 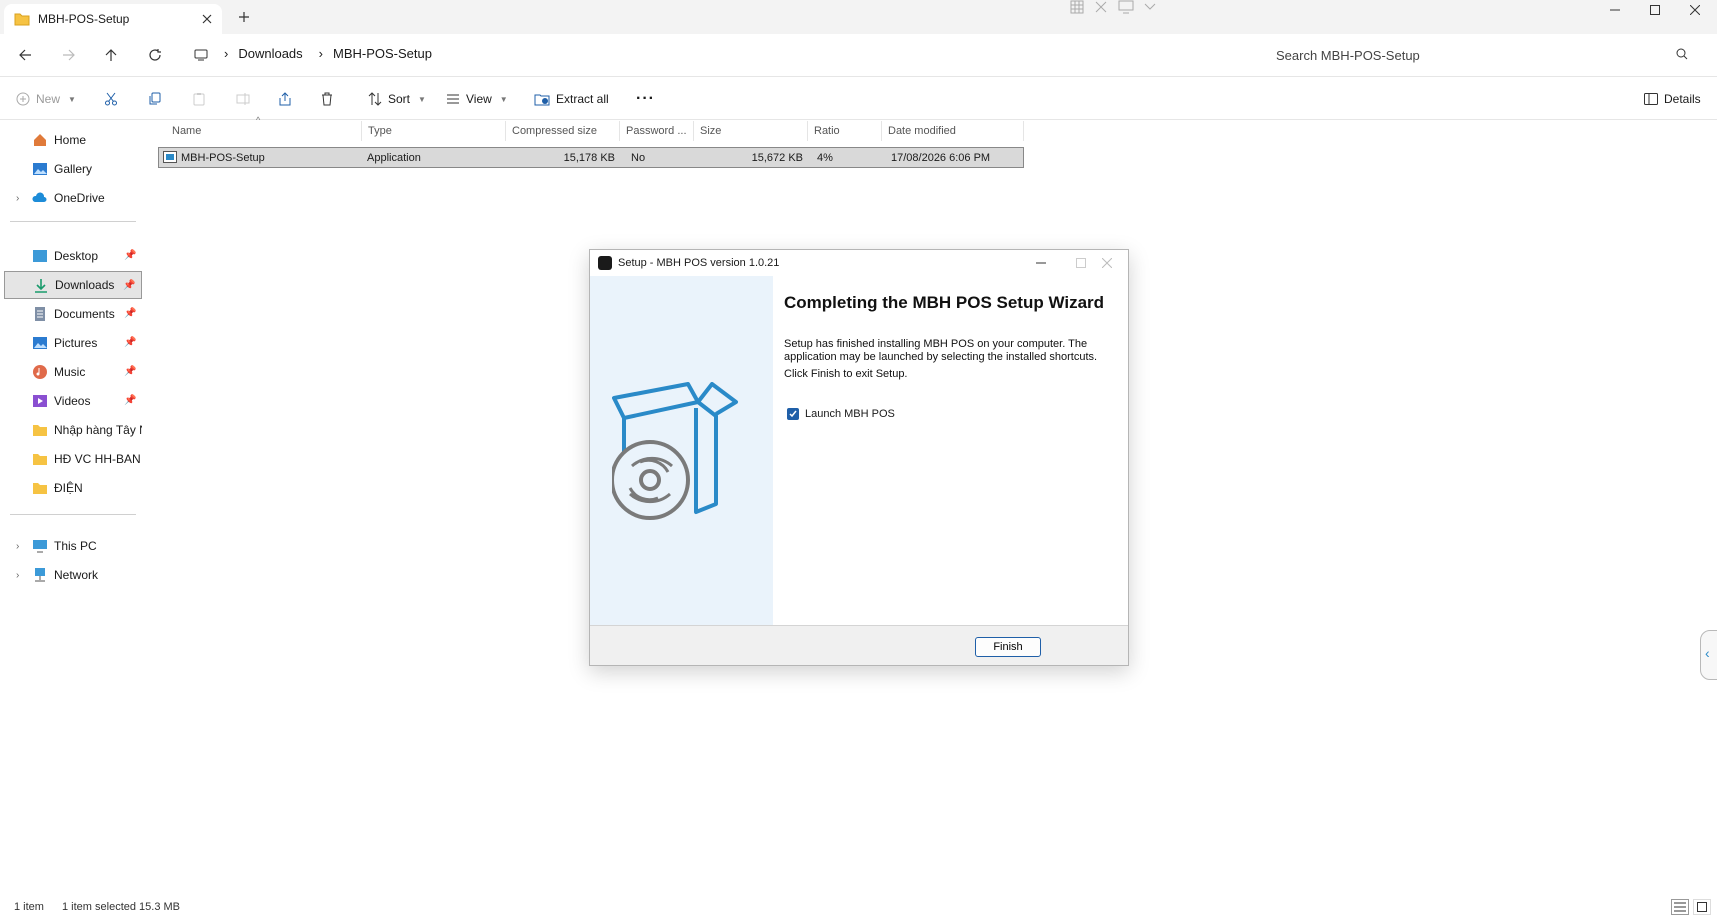 I want to click on download-icon, so click(x=41, y=286).